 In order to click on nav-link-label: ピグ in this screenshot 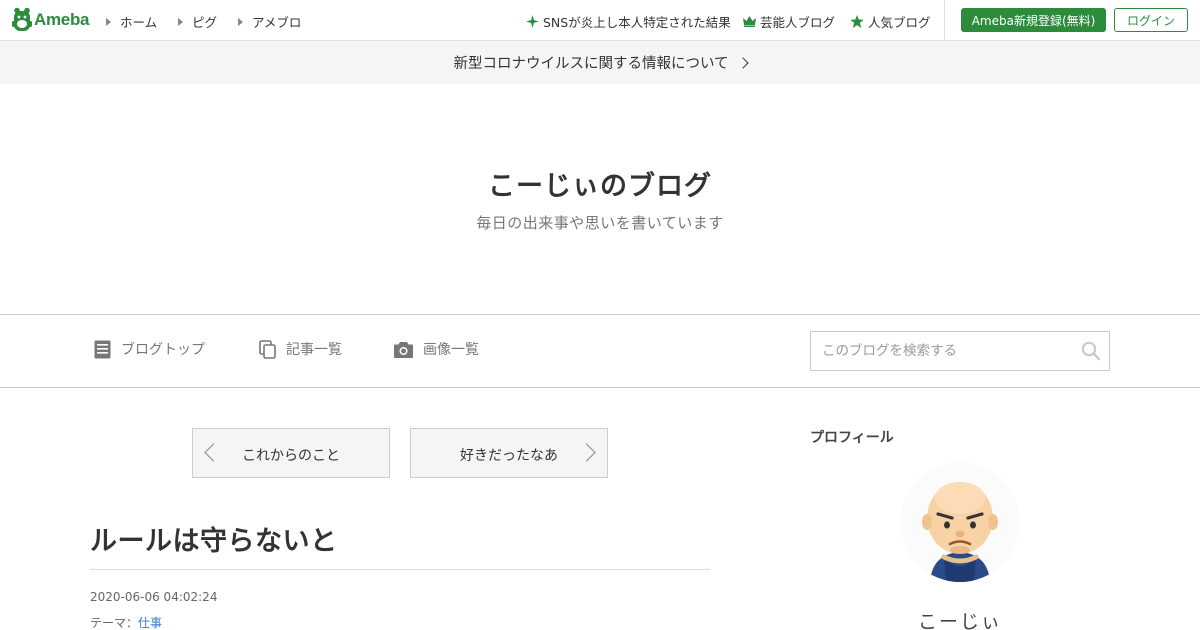, I will do `click(205, 22)`.